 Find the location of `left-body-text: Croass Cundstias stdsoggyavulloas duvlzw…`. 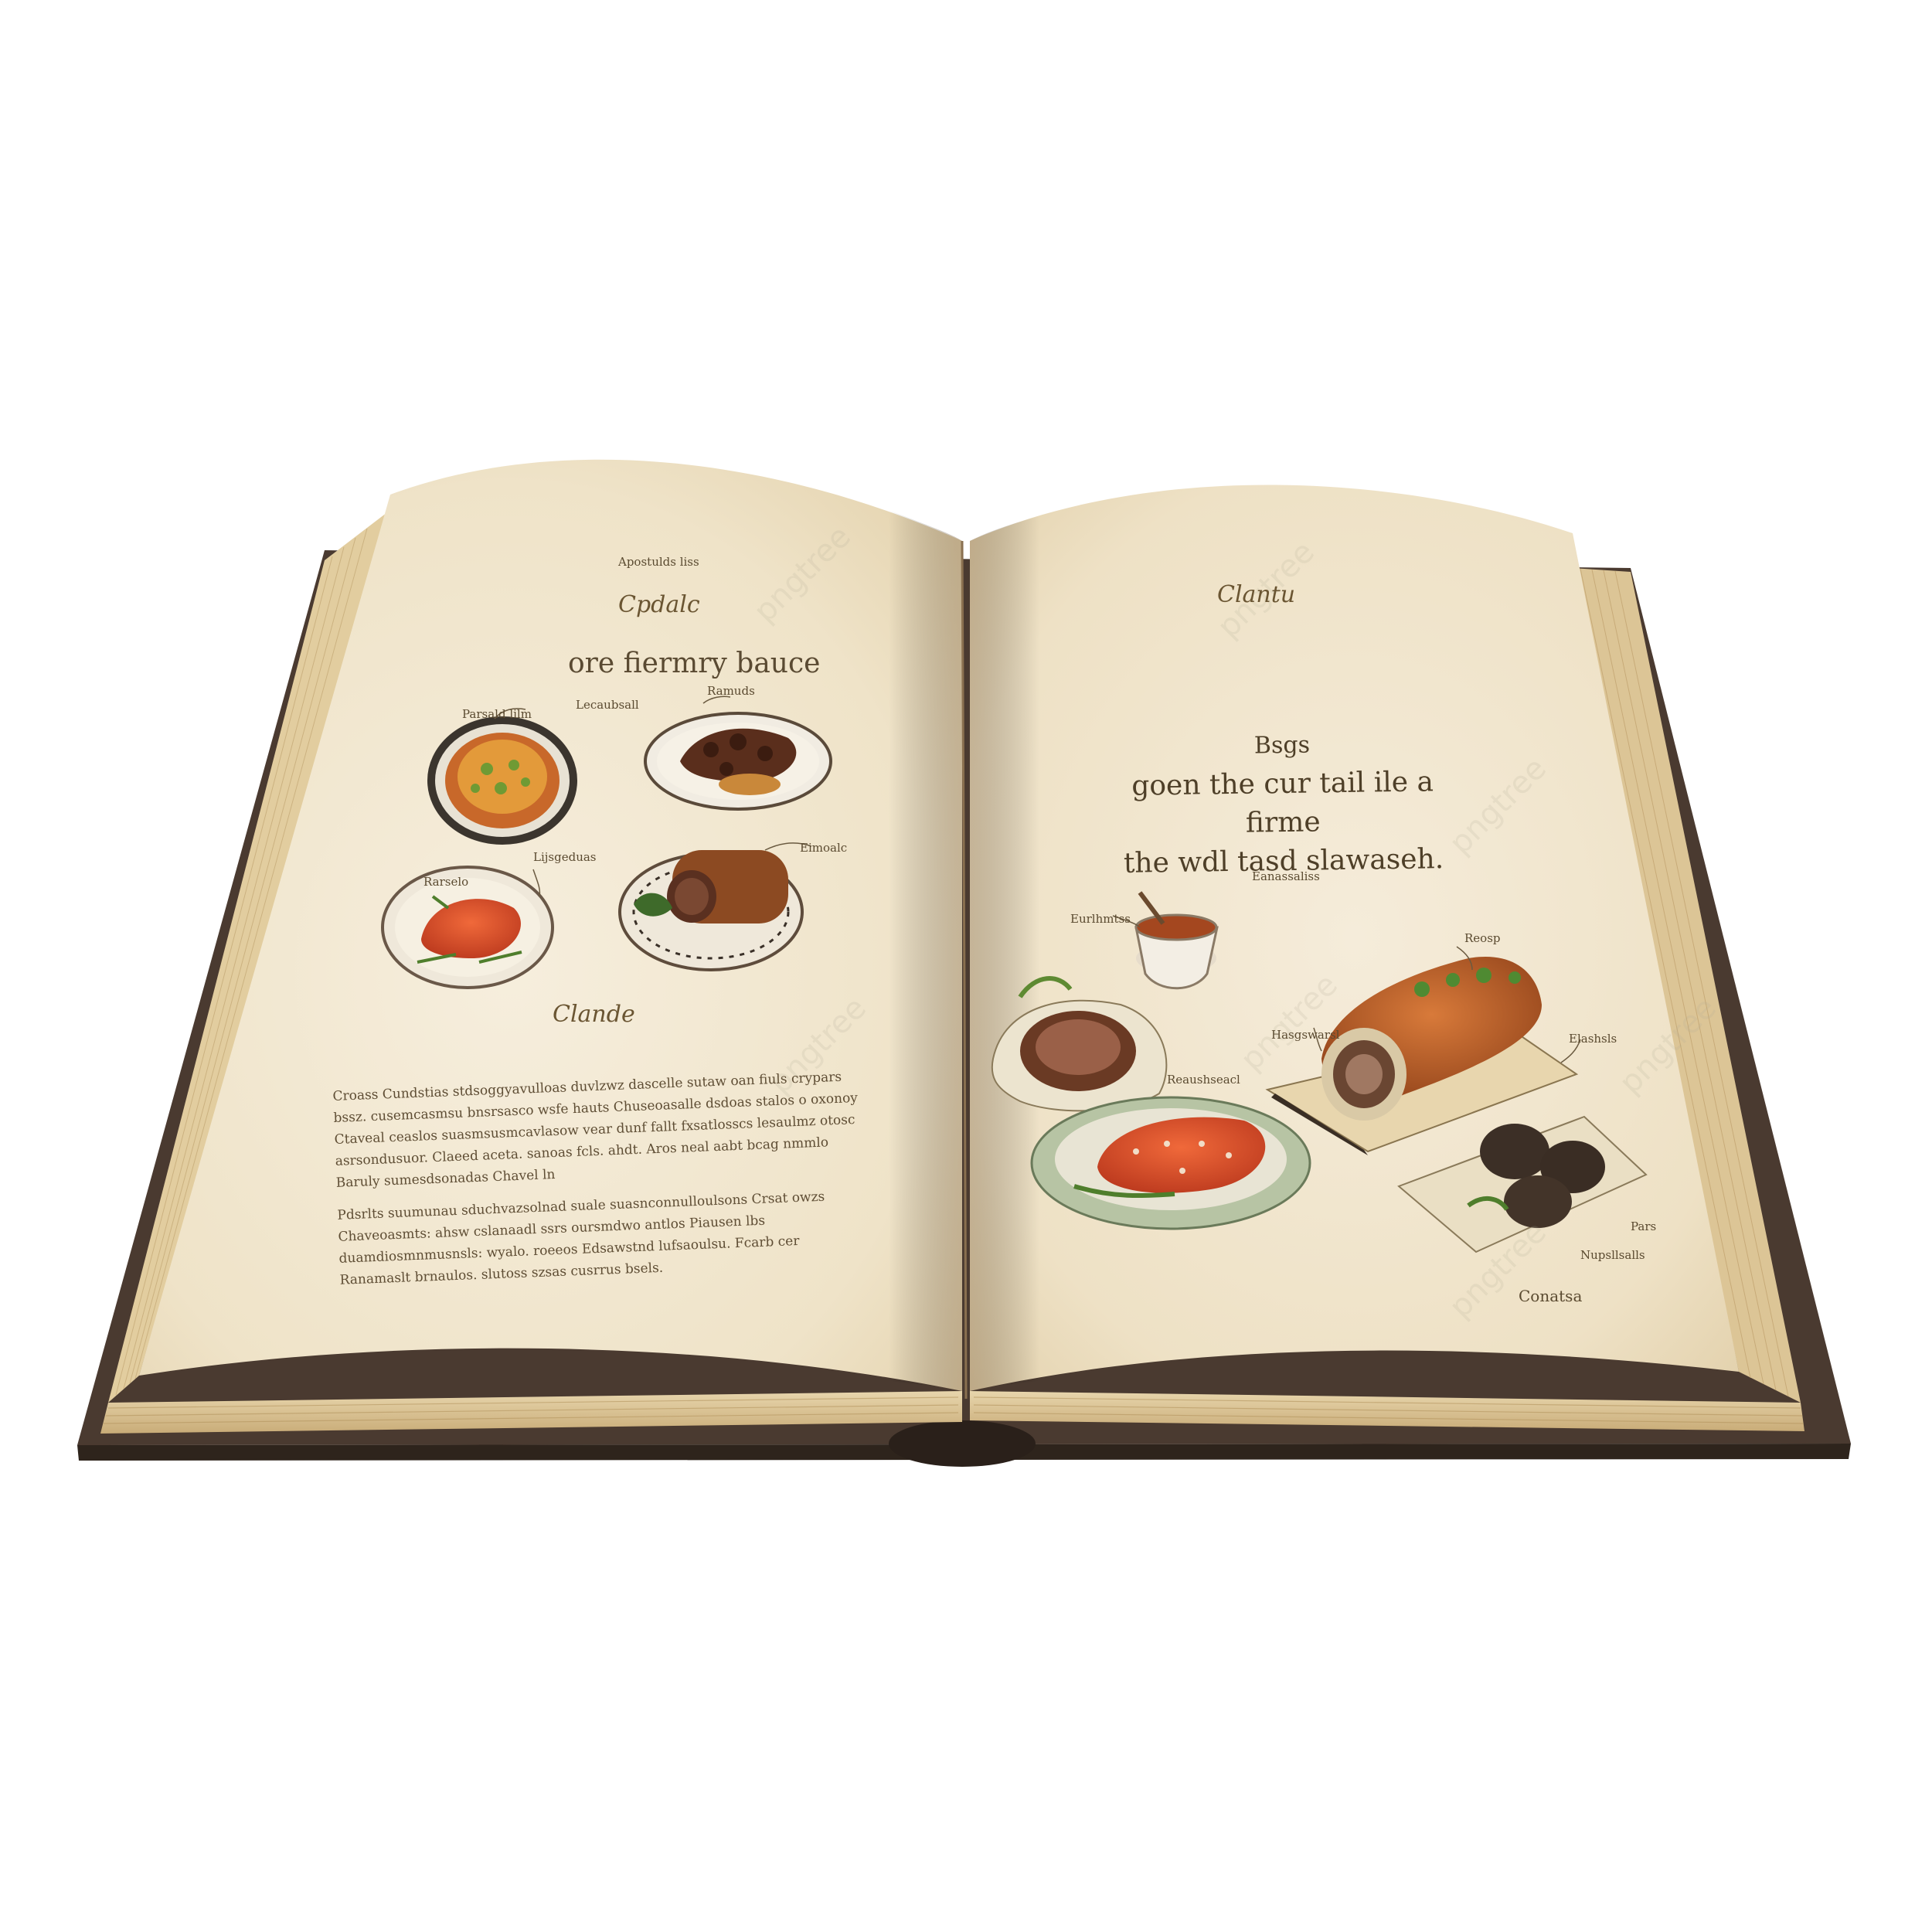

left-body-text: Croass Cundstias stdsoggyavulloas duvlzw… is located at coordinates (599, 1184).